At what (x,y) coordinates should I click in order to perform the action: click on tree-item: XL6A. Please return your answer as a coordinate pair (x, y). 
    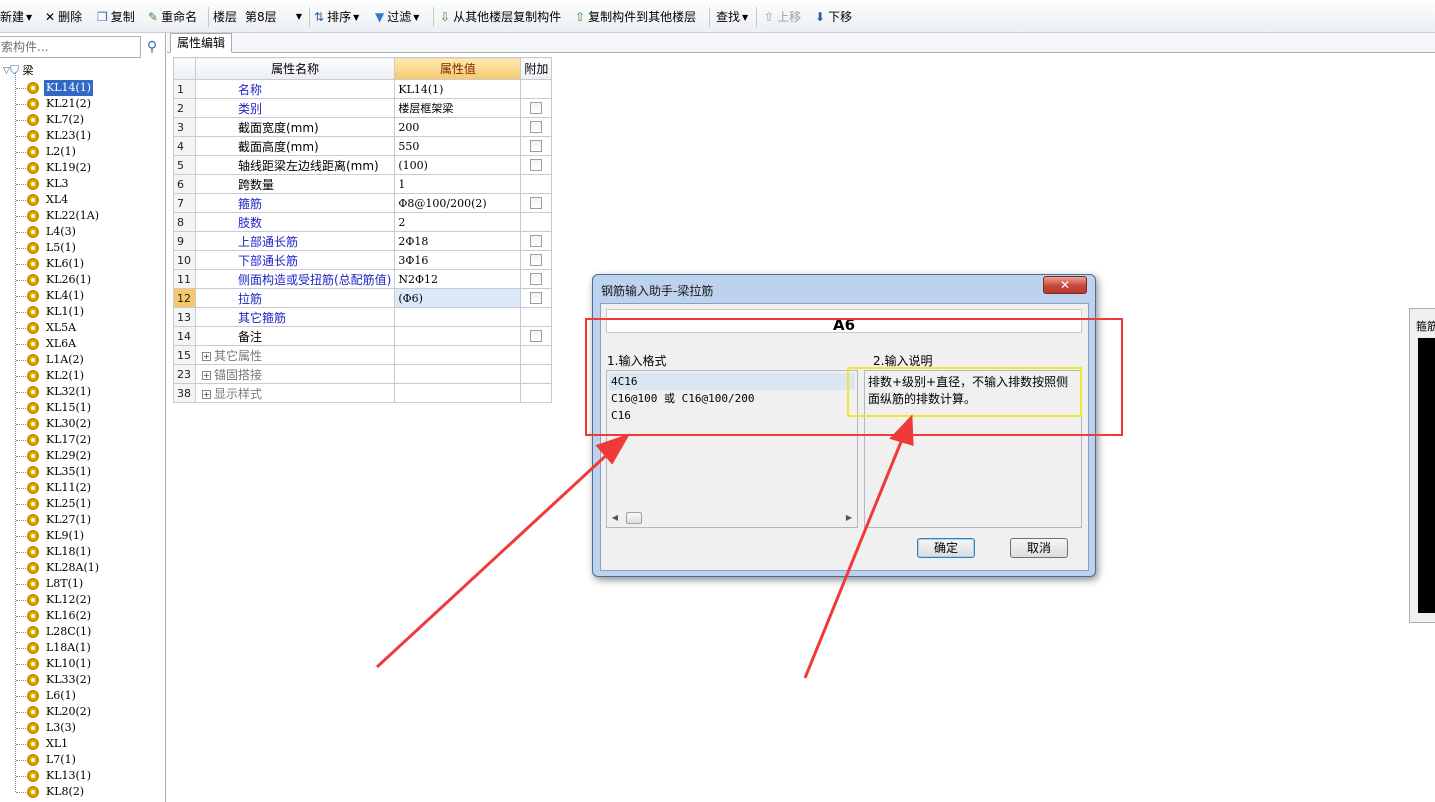
    Looking at the image, I should click on (61, 344).